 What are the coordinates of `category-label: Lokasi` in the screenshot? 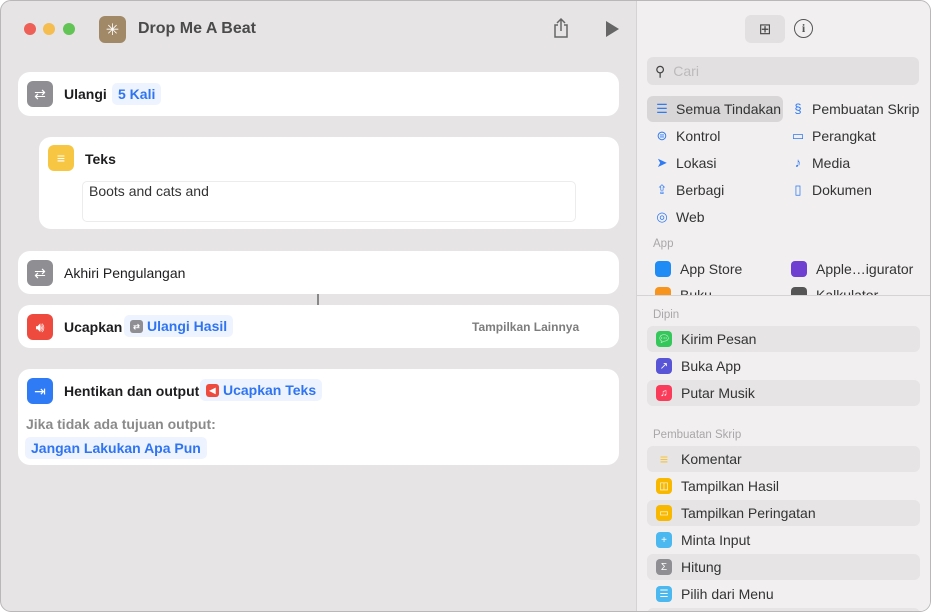 It's located at (696, 162).